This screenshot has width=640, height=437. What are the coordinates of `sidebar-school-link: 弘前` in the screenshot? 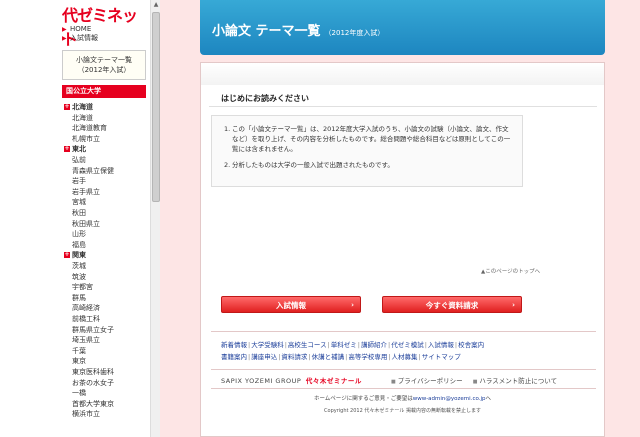 It's located at (79, 160).